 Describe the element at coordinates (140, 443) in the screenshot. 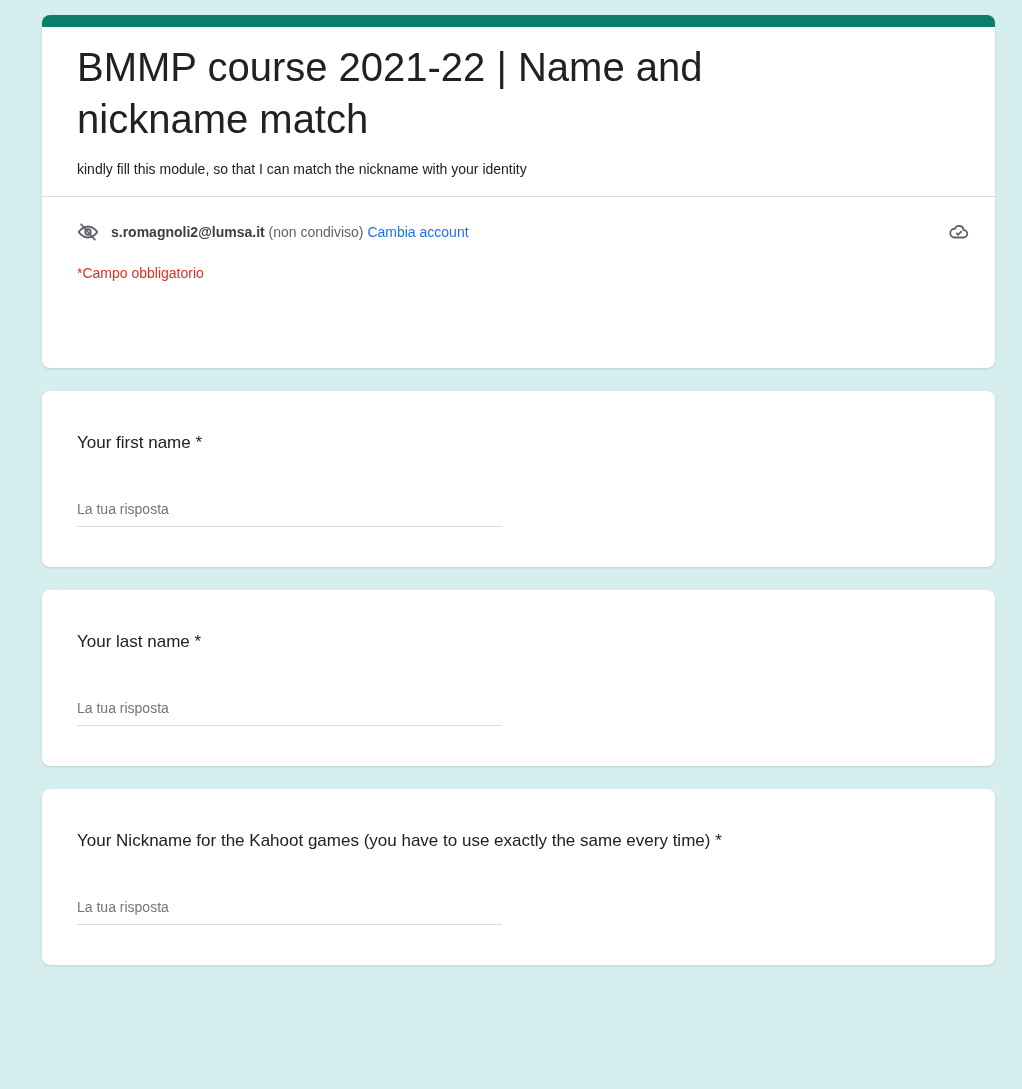

I see `question-label: Your first name *` at that location.